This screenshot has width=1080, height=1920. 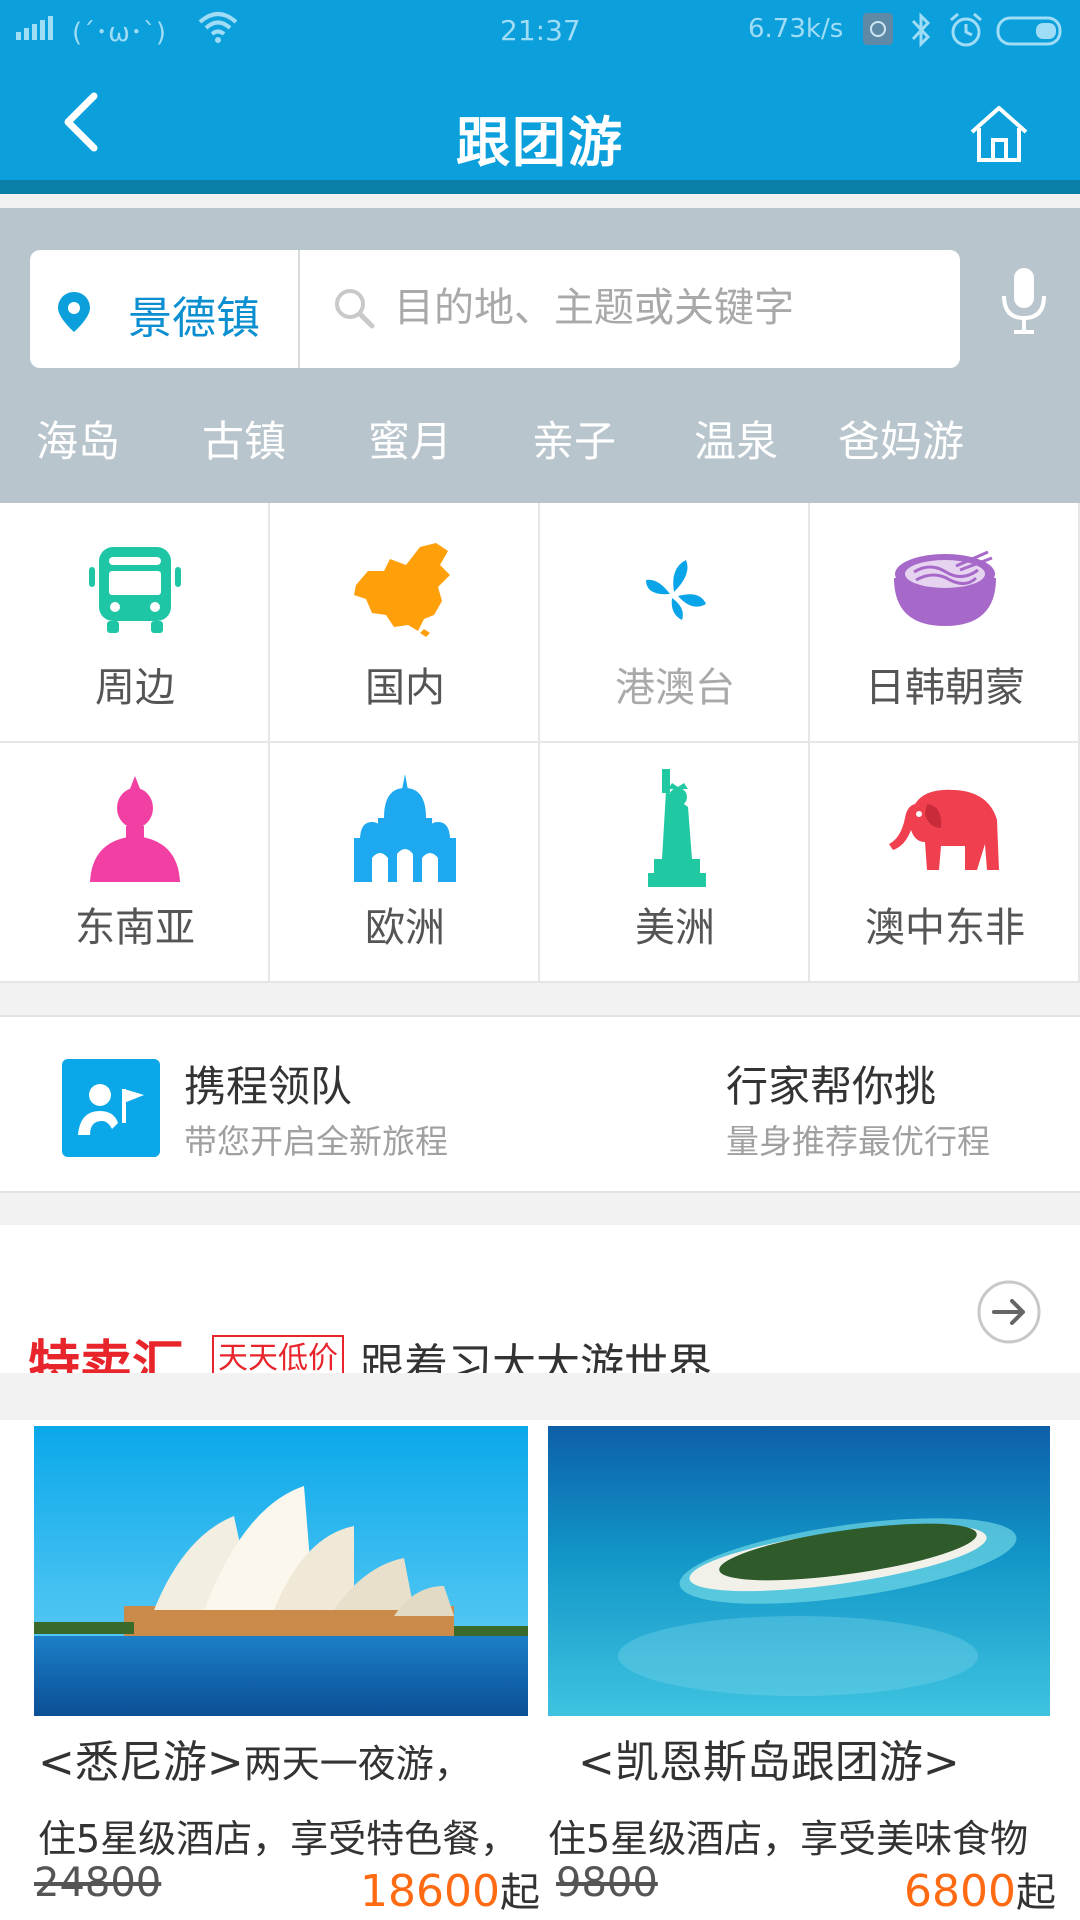 What do you see at coordinates (574, 438) in the screenshot?
I see `hot-tag-family: 亲子` at bounding box center [574, 438].